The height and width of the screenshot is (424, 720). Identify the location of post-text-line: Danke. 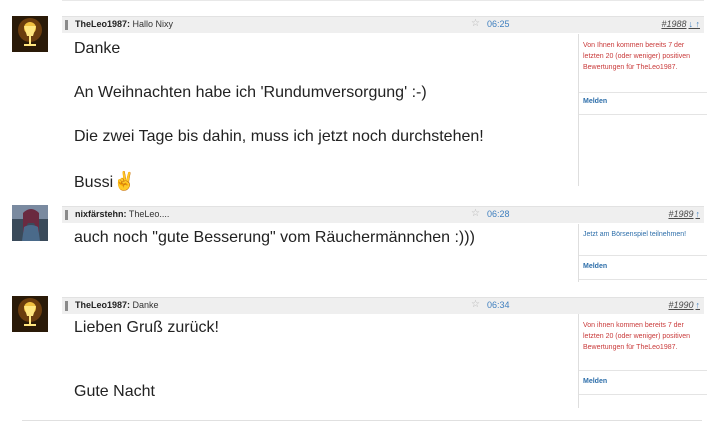
(97, 48).